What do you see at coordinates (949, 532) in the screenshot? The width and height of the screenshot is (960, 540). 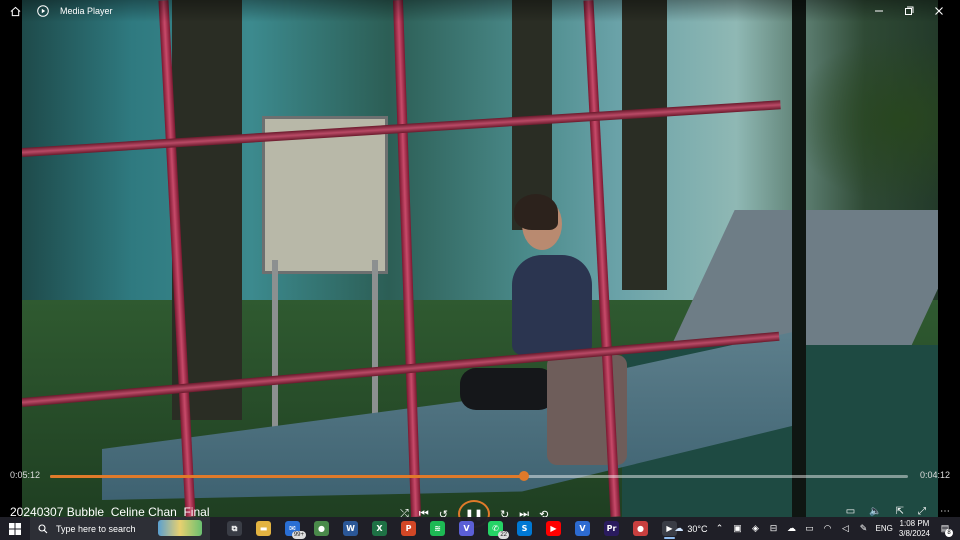 I see `notification-count: 8` at bounding box center [949, 532].